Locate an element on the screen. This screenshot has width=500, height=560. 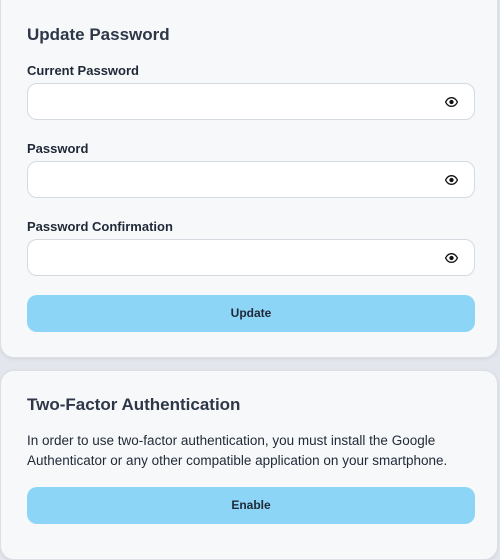
password-confirmation-input is located at coordinates (228, 257).